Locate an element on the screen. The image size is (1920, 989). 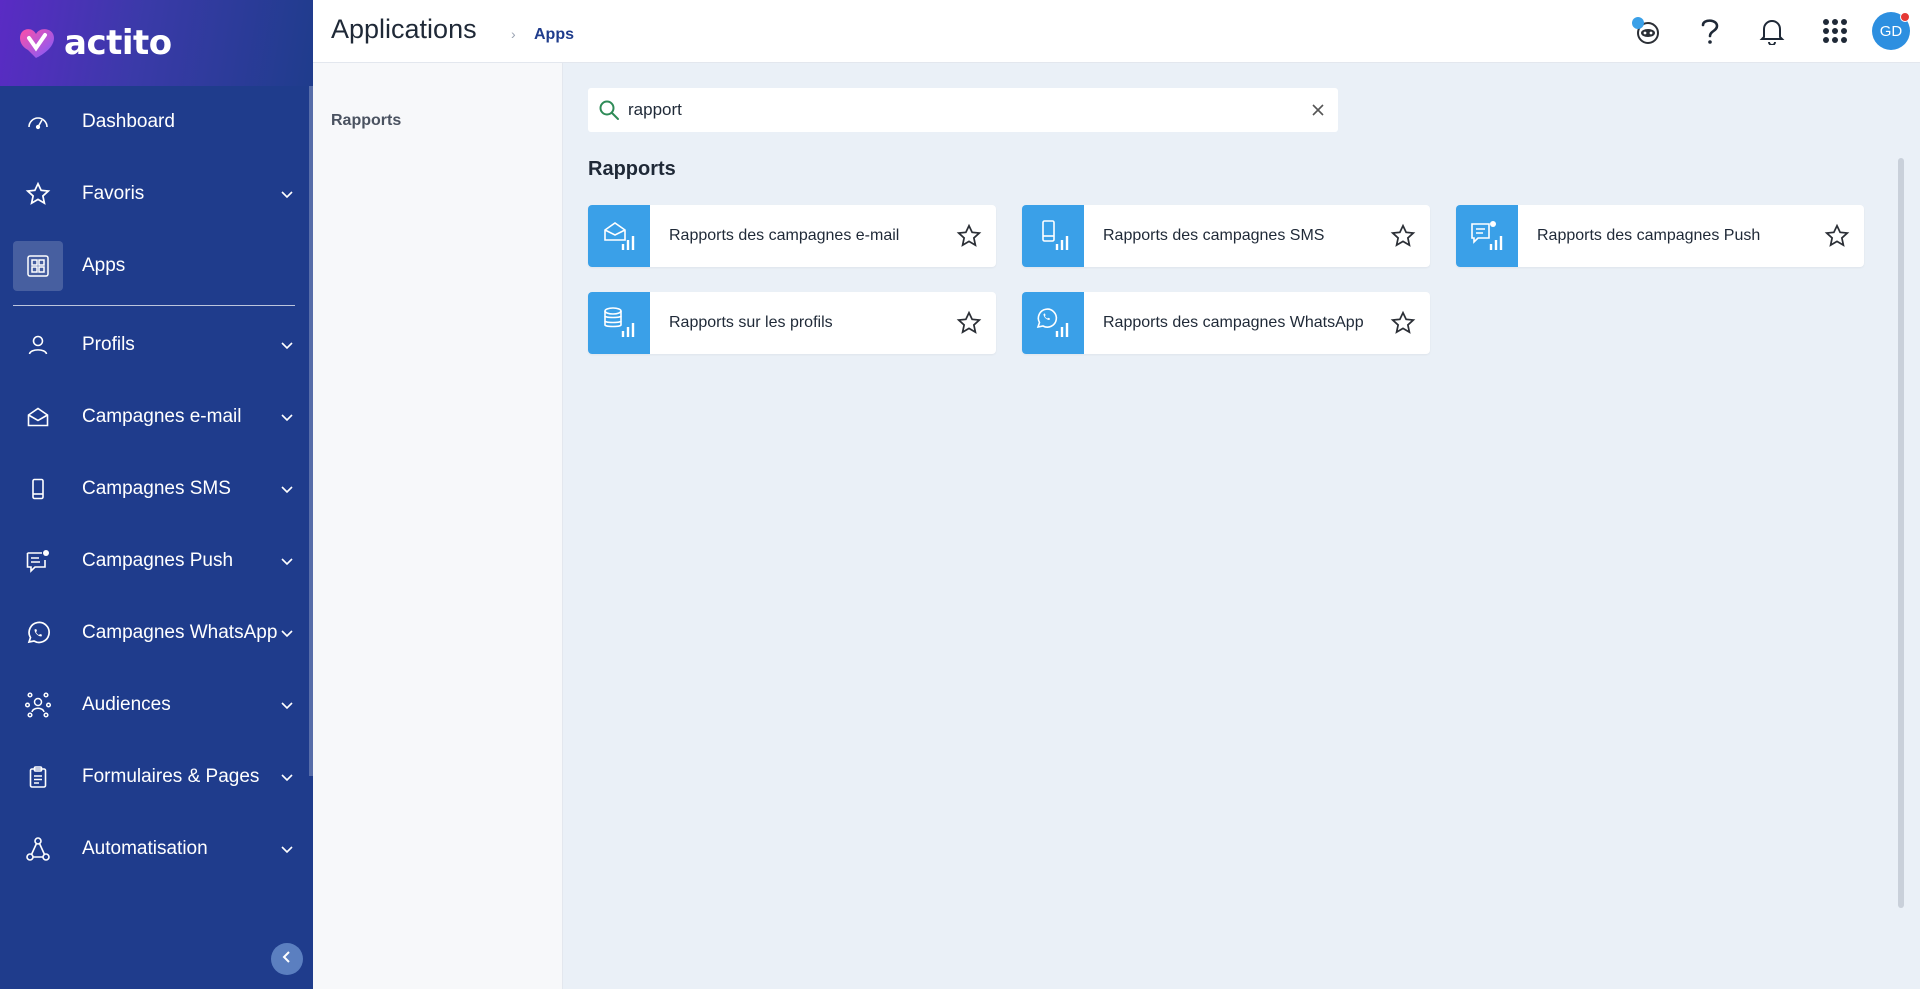
sidebar-item-label: Campagnes e-mail is located at coordinates (162, 416).